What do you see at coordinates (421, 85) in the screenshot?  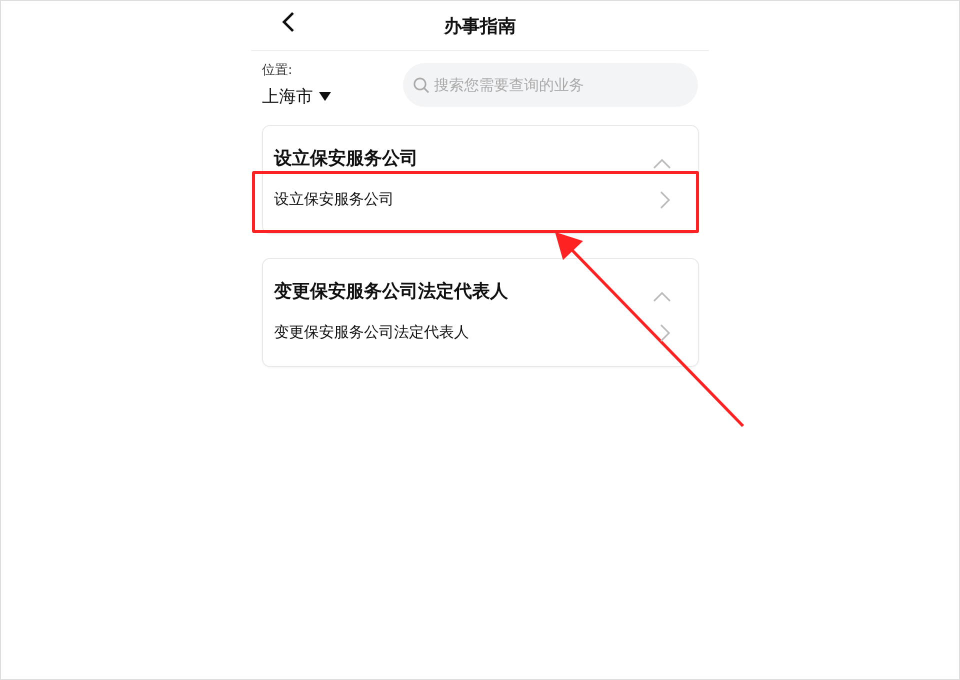 I see `search-icon` at bounding box center [421, 85].